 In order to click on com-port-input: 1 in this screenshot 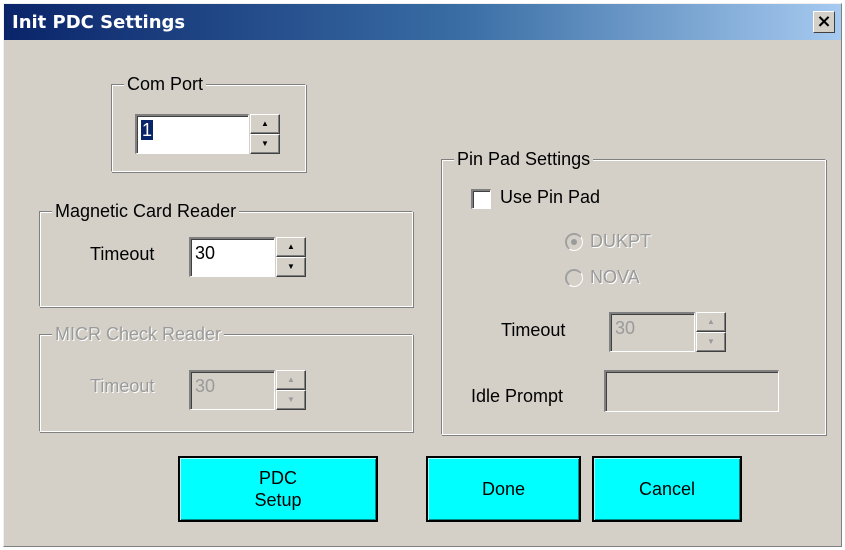, I will do `click(192, 134)`.